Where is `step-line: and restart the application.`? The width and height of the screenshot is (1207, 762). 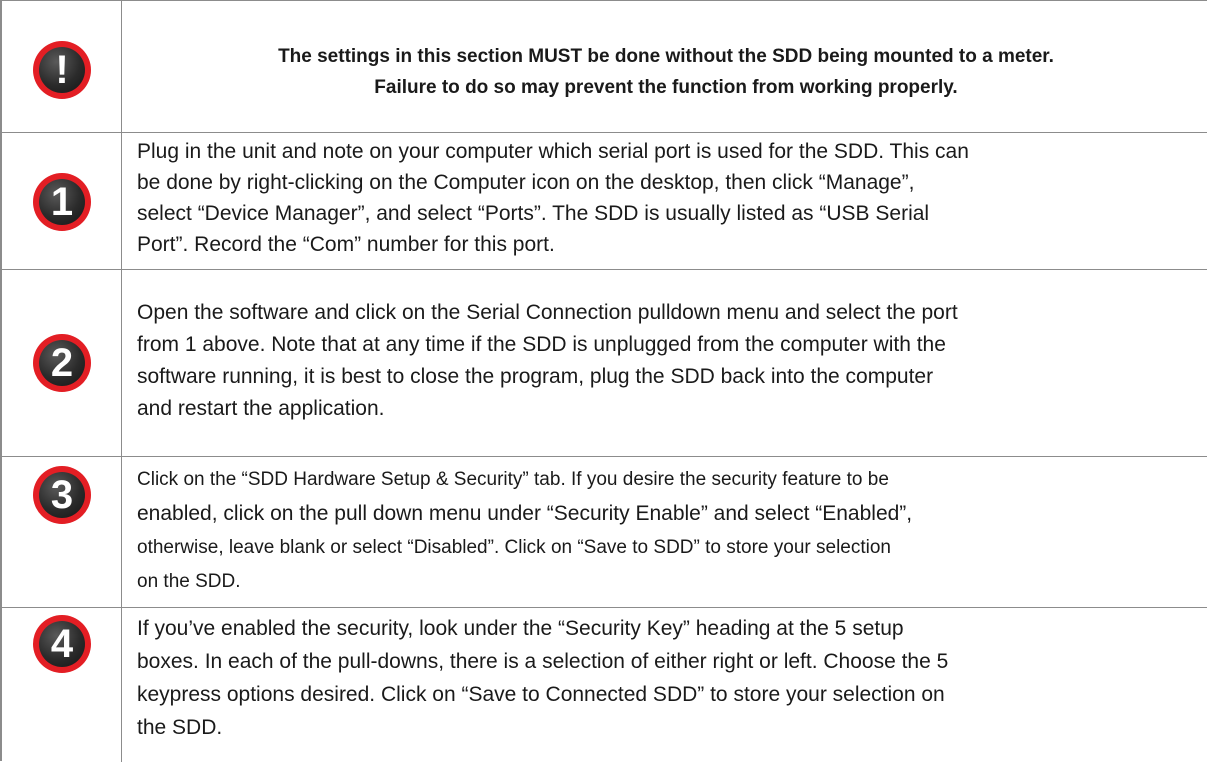 step-line: and restart the application. is located at coordinates (261, 408).